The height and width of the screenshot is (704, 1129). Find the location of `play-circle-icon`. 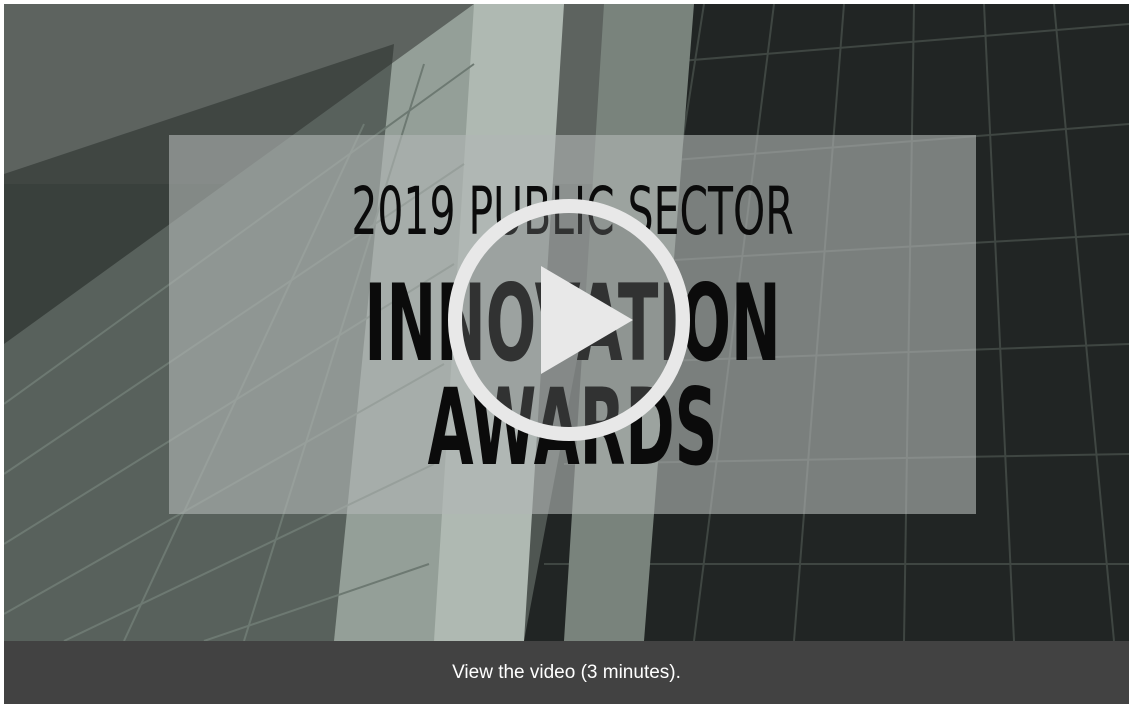

play-circle-icon is located at coordinates (569, 320).